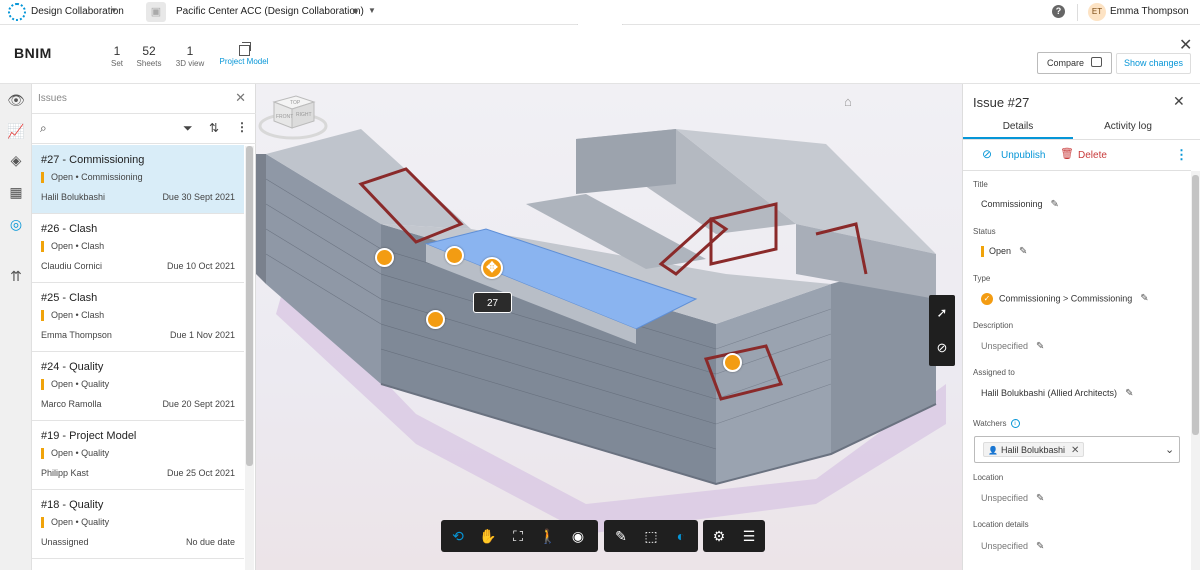  I want to click on type-field: ✓ Commissioning > Commissioning ✎, so click(1065, 299).